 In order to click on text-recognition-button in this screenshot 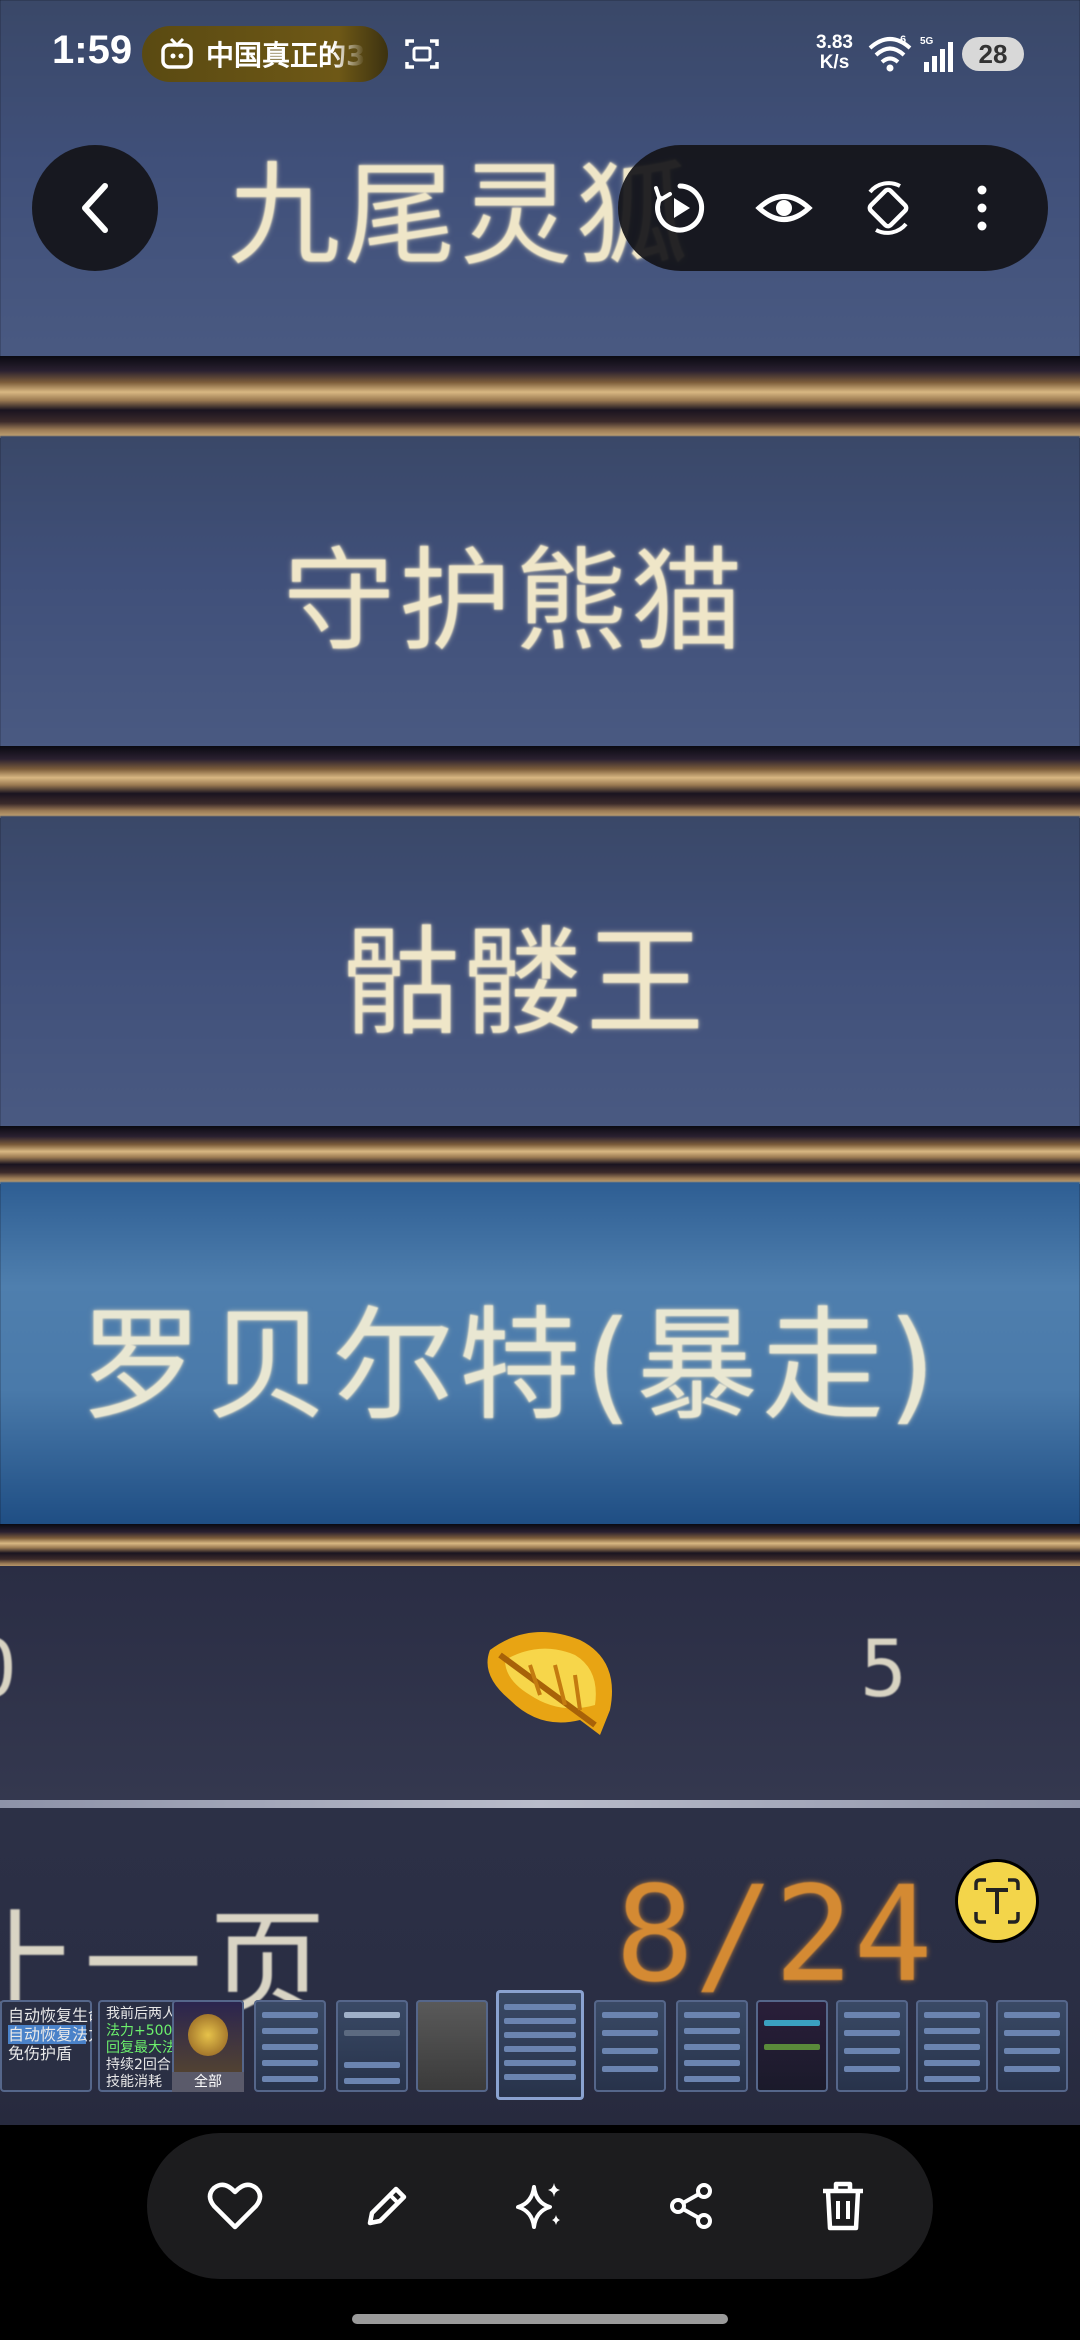, I will do `click(997, 1901)`.